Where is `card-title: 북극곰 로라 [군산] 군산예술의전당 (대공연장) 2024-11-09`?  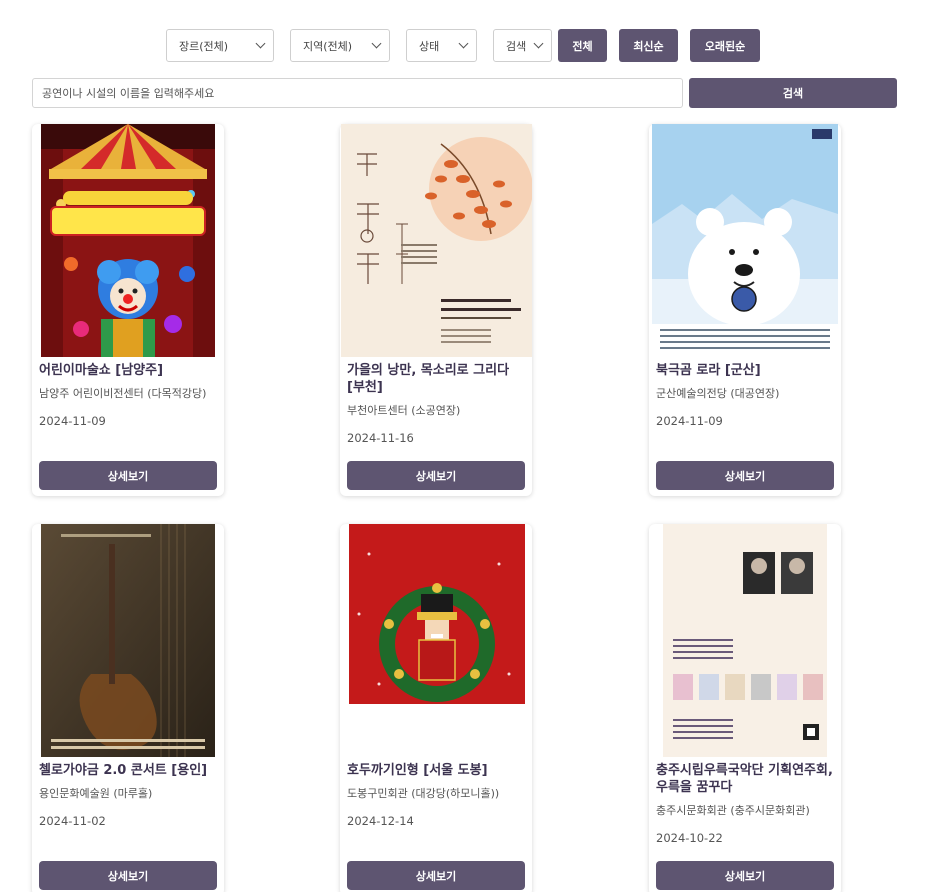
card-title: 북극곰 로라 [군산] 군산예술의전당 (대공연장) 2024-11-09 is located at coordinates (747, 396).